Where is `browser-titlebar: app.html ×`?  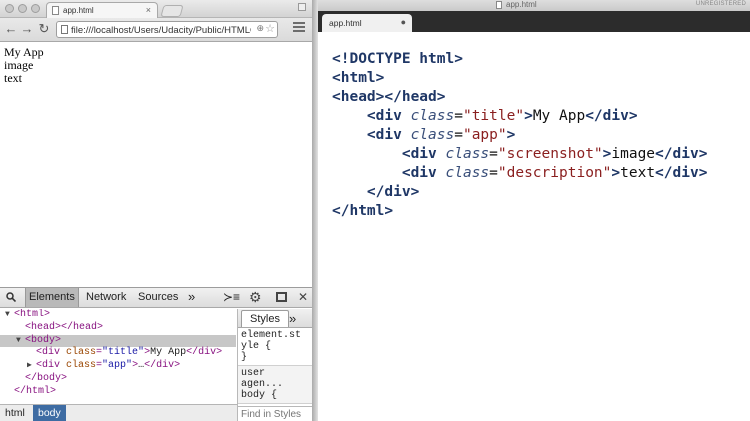
browser-titlebar: app.html × is located at coordinates (156, 9).